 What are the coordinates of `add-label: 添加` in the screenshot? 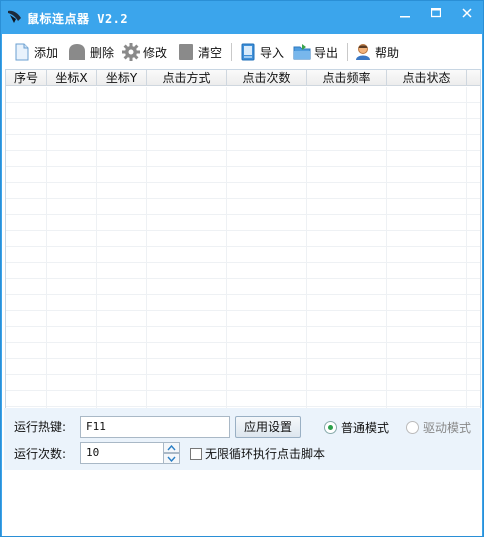 It's located at (46, 52).